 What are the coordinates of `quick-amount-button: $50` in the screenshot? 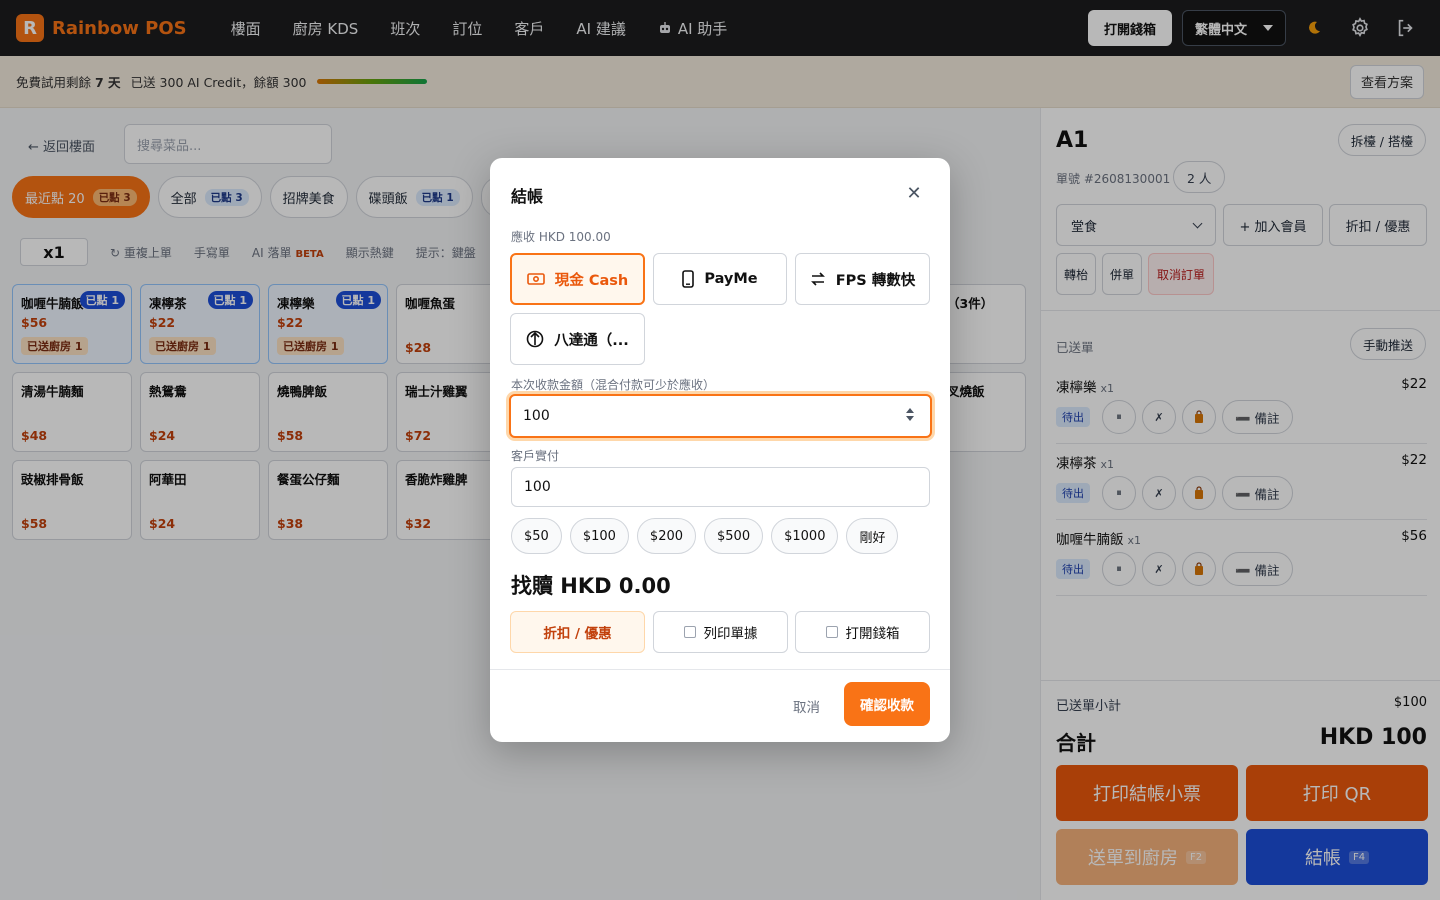 It's located at (536, 536).